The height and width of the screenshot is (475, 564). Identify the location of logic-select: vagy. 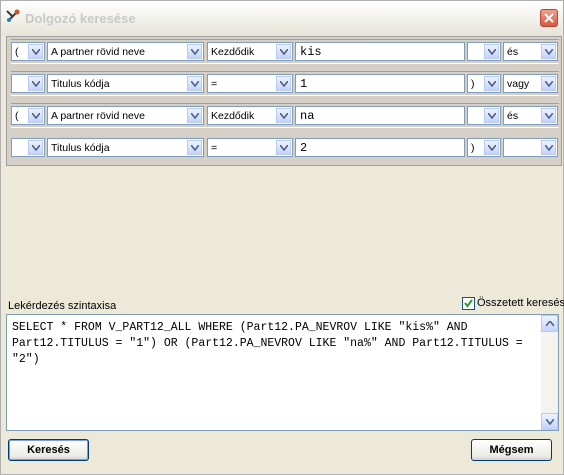
(530, 83).